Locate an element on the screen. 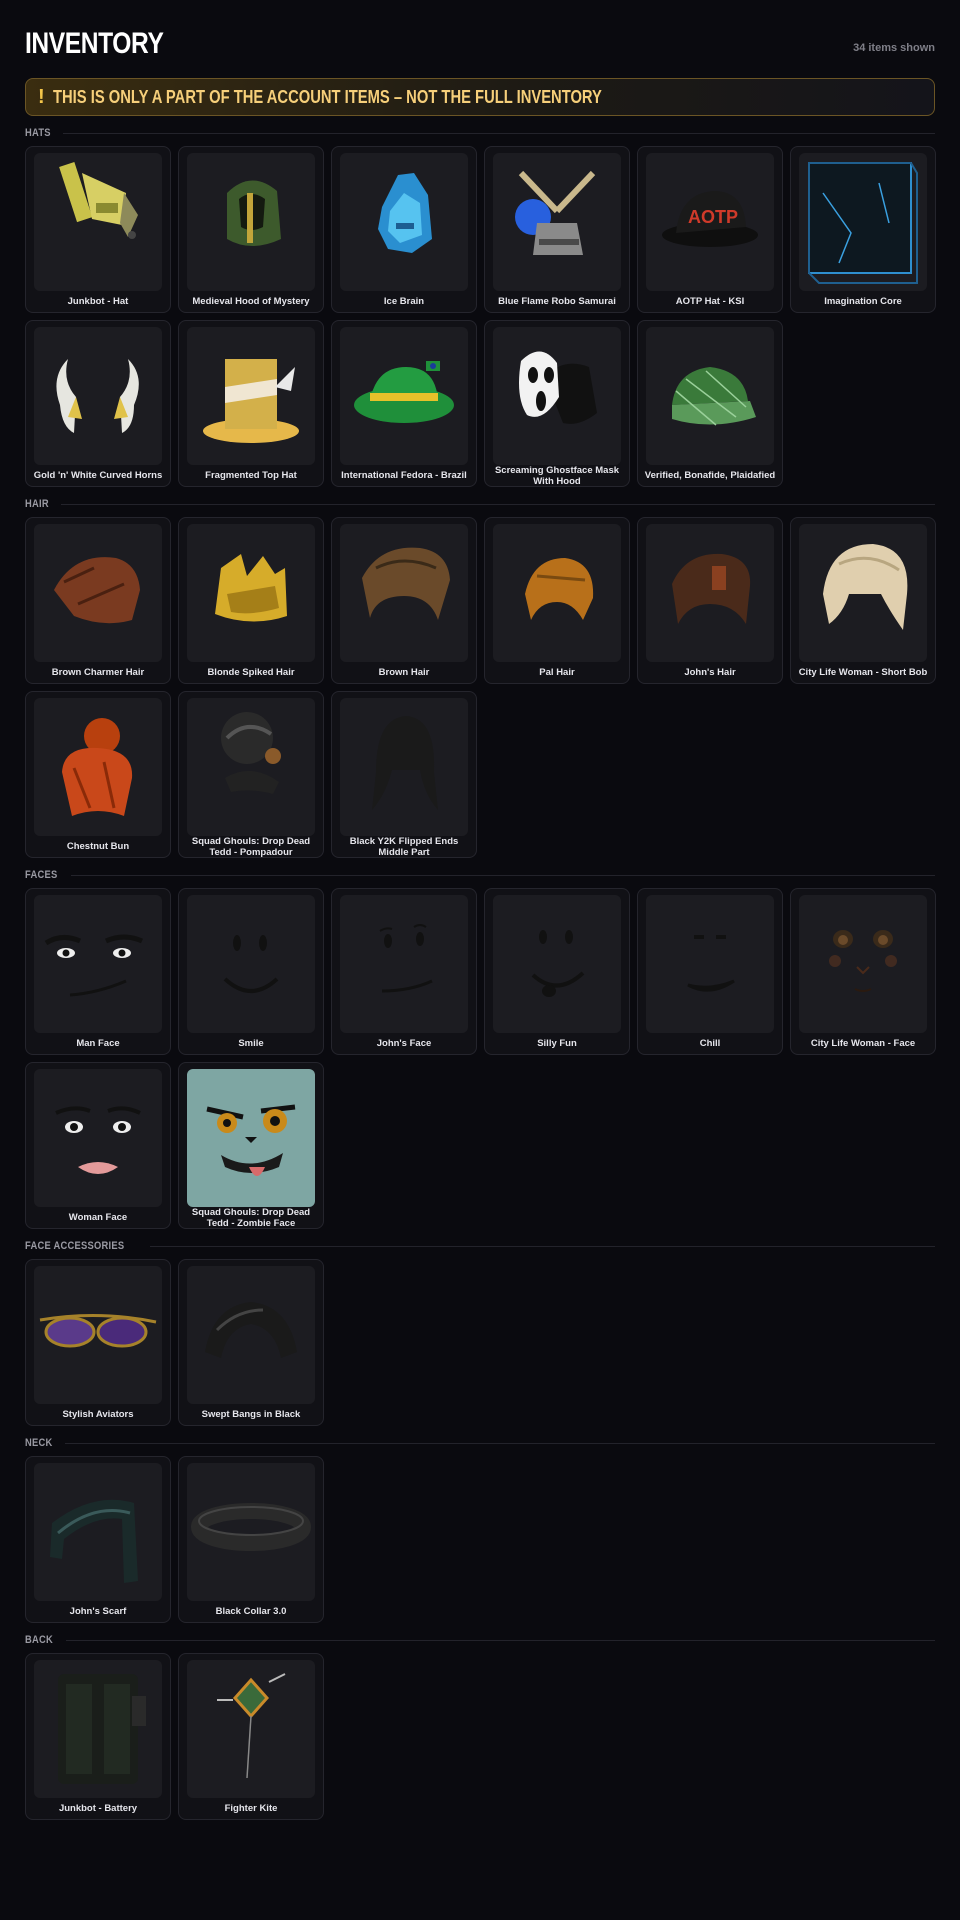  inventory-item-card: Brown Hair is located at coordinates (404, 600).